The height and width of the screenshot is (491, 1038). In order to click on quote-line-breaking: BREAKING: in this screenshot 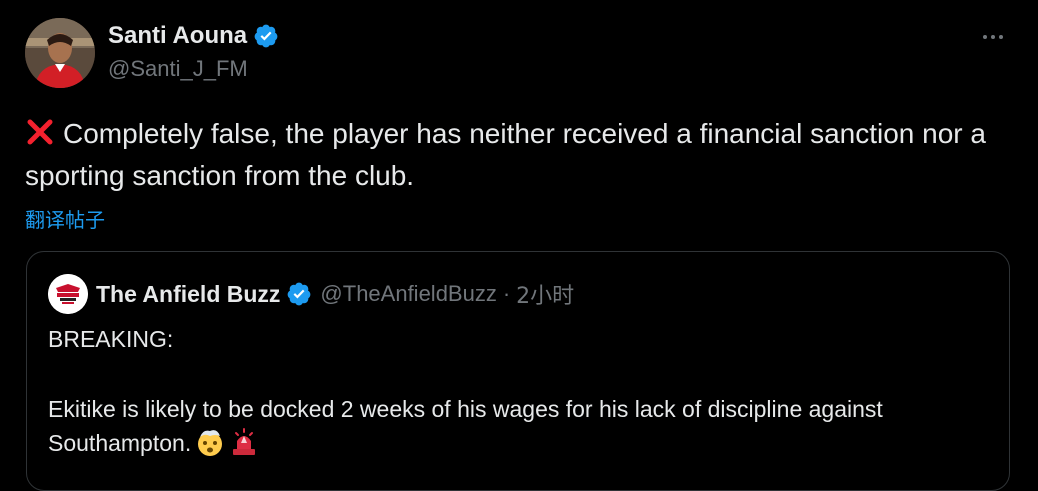, I will do `click(111, 339)`.